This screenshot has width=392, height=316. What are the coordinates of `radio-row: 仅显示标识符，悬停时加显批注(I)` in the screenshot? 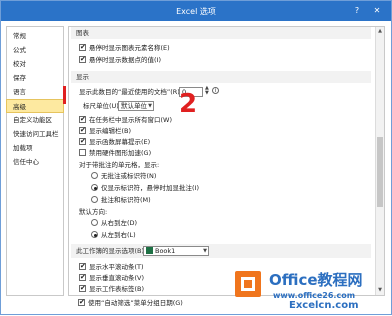 It's located at (145, 188).